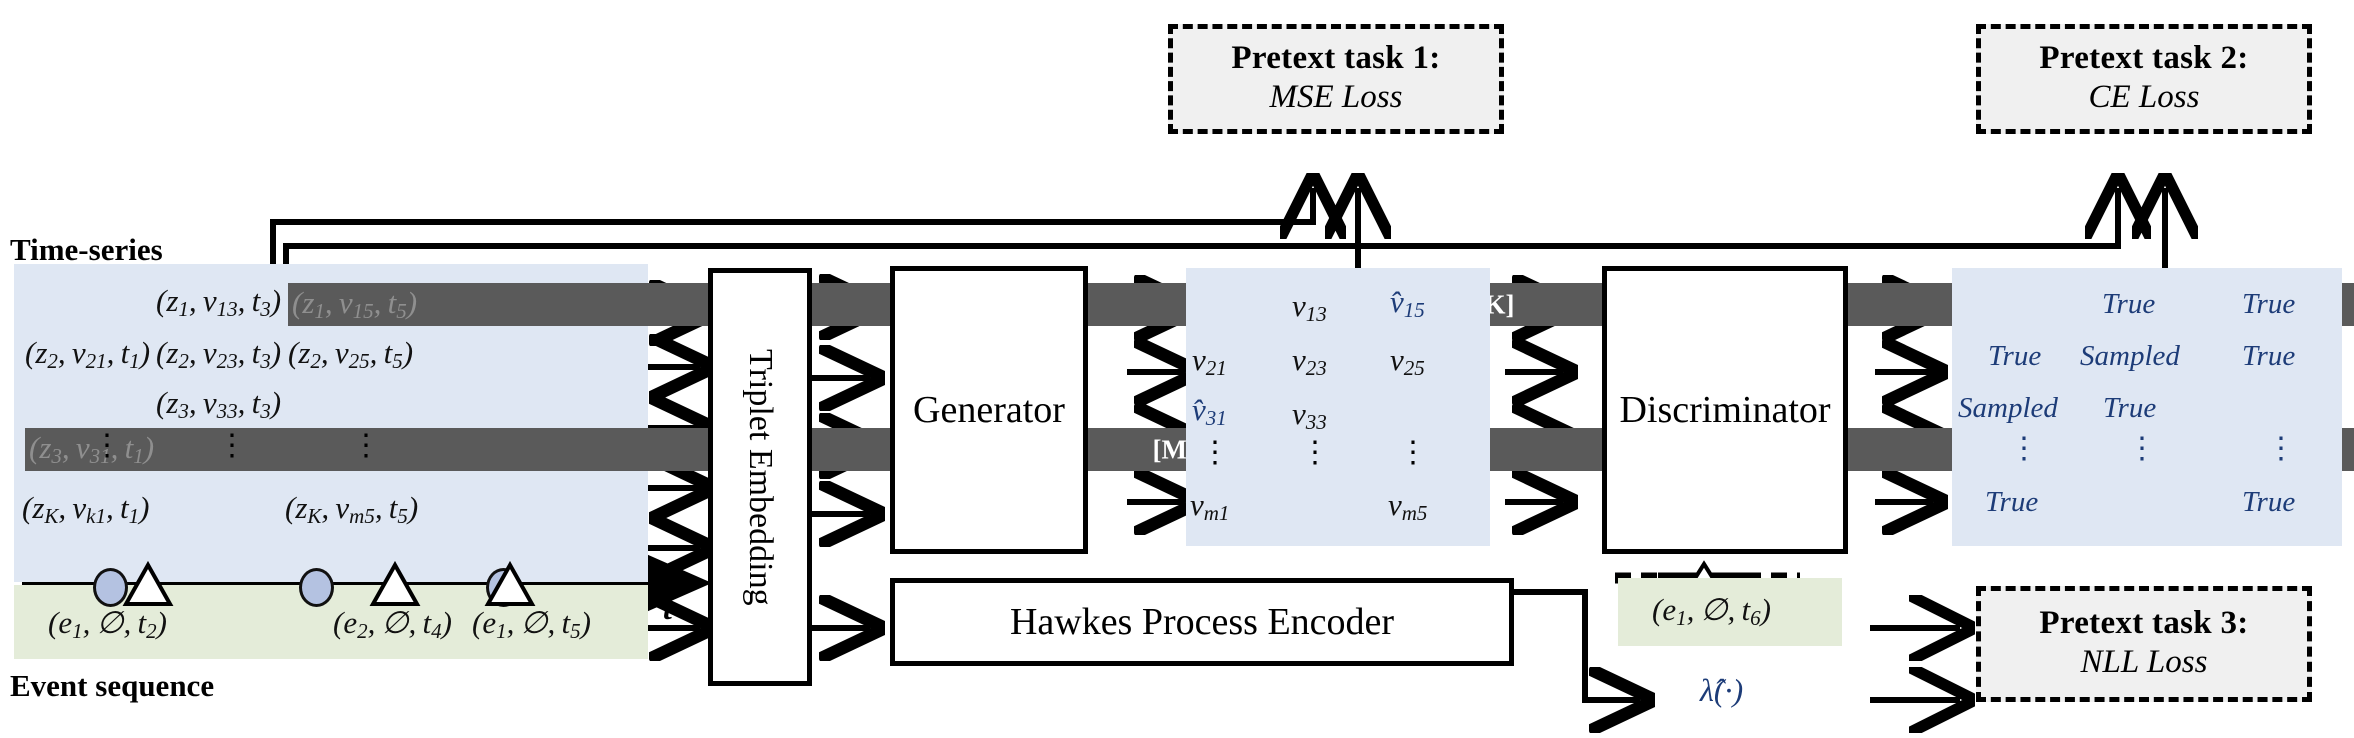 This screenshot has height=738, width=2354. I want to click on gen-dots-c1: ⋮, so click(1215, 452).